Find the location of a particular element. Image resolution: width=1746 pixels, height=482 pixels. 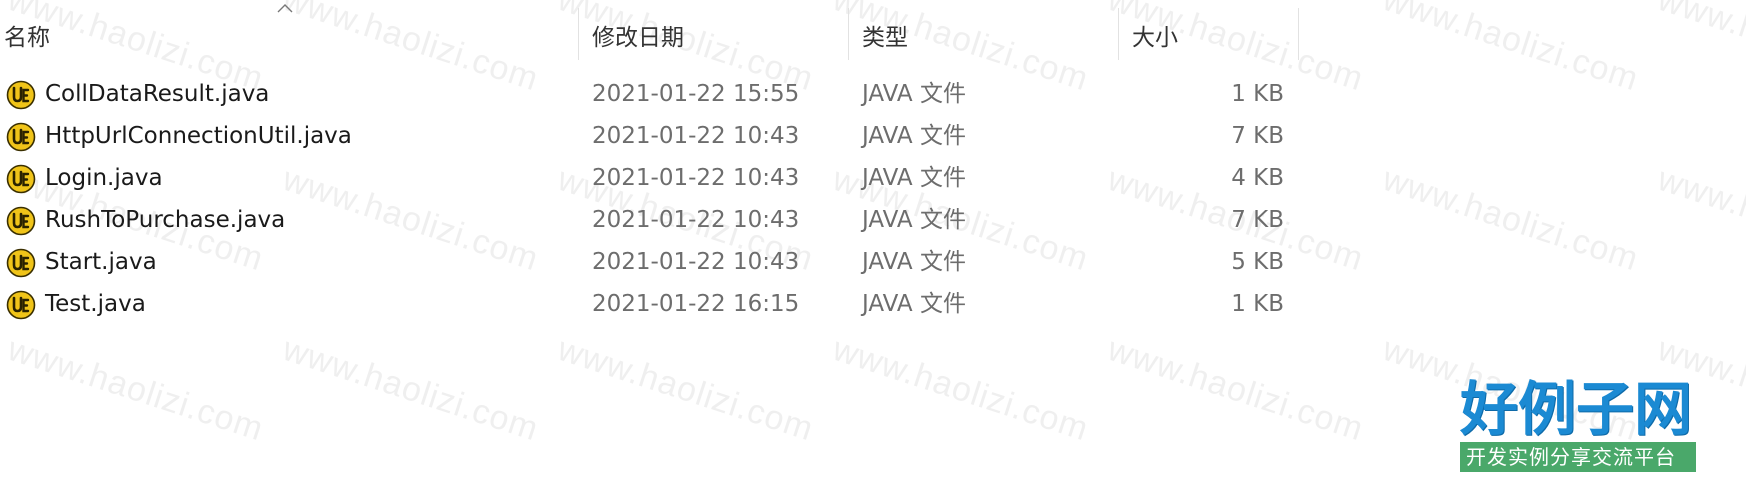

logo-title: 好例子网 is located at coordinates (1576, 409).